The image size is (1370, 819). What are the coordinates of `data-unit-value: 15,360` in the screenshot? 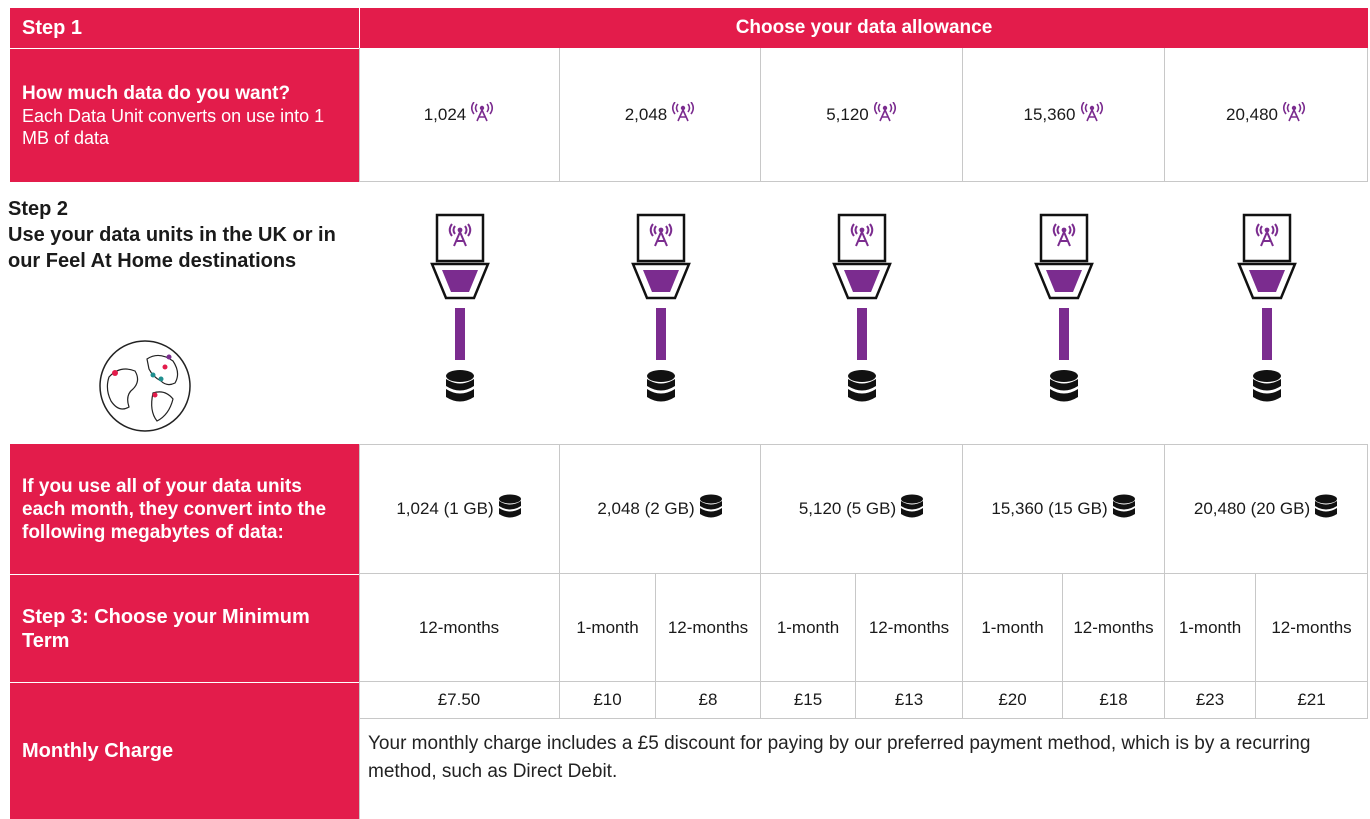 It's located at (1049, 114).